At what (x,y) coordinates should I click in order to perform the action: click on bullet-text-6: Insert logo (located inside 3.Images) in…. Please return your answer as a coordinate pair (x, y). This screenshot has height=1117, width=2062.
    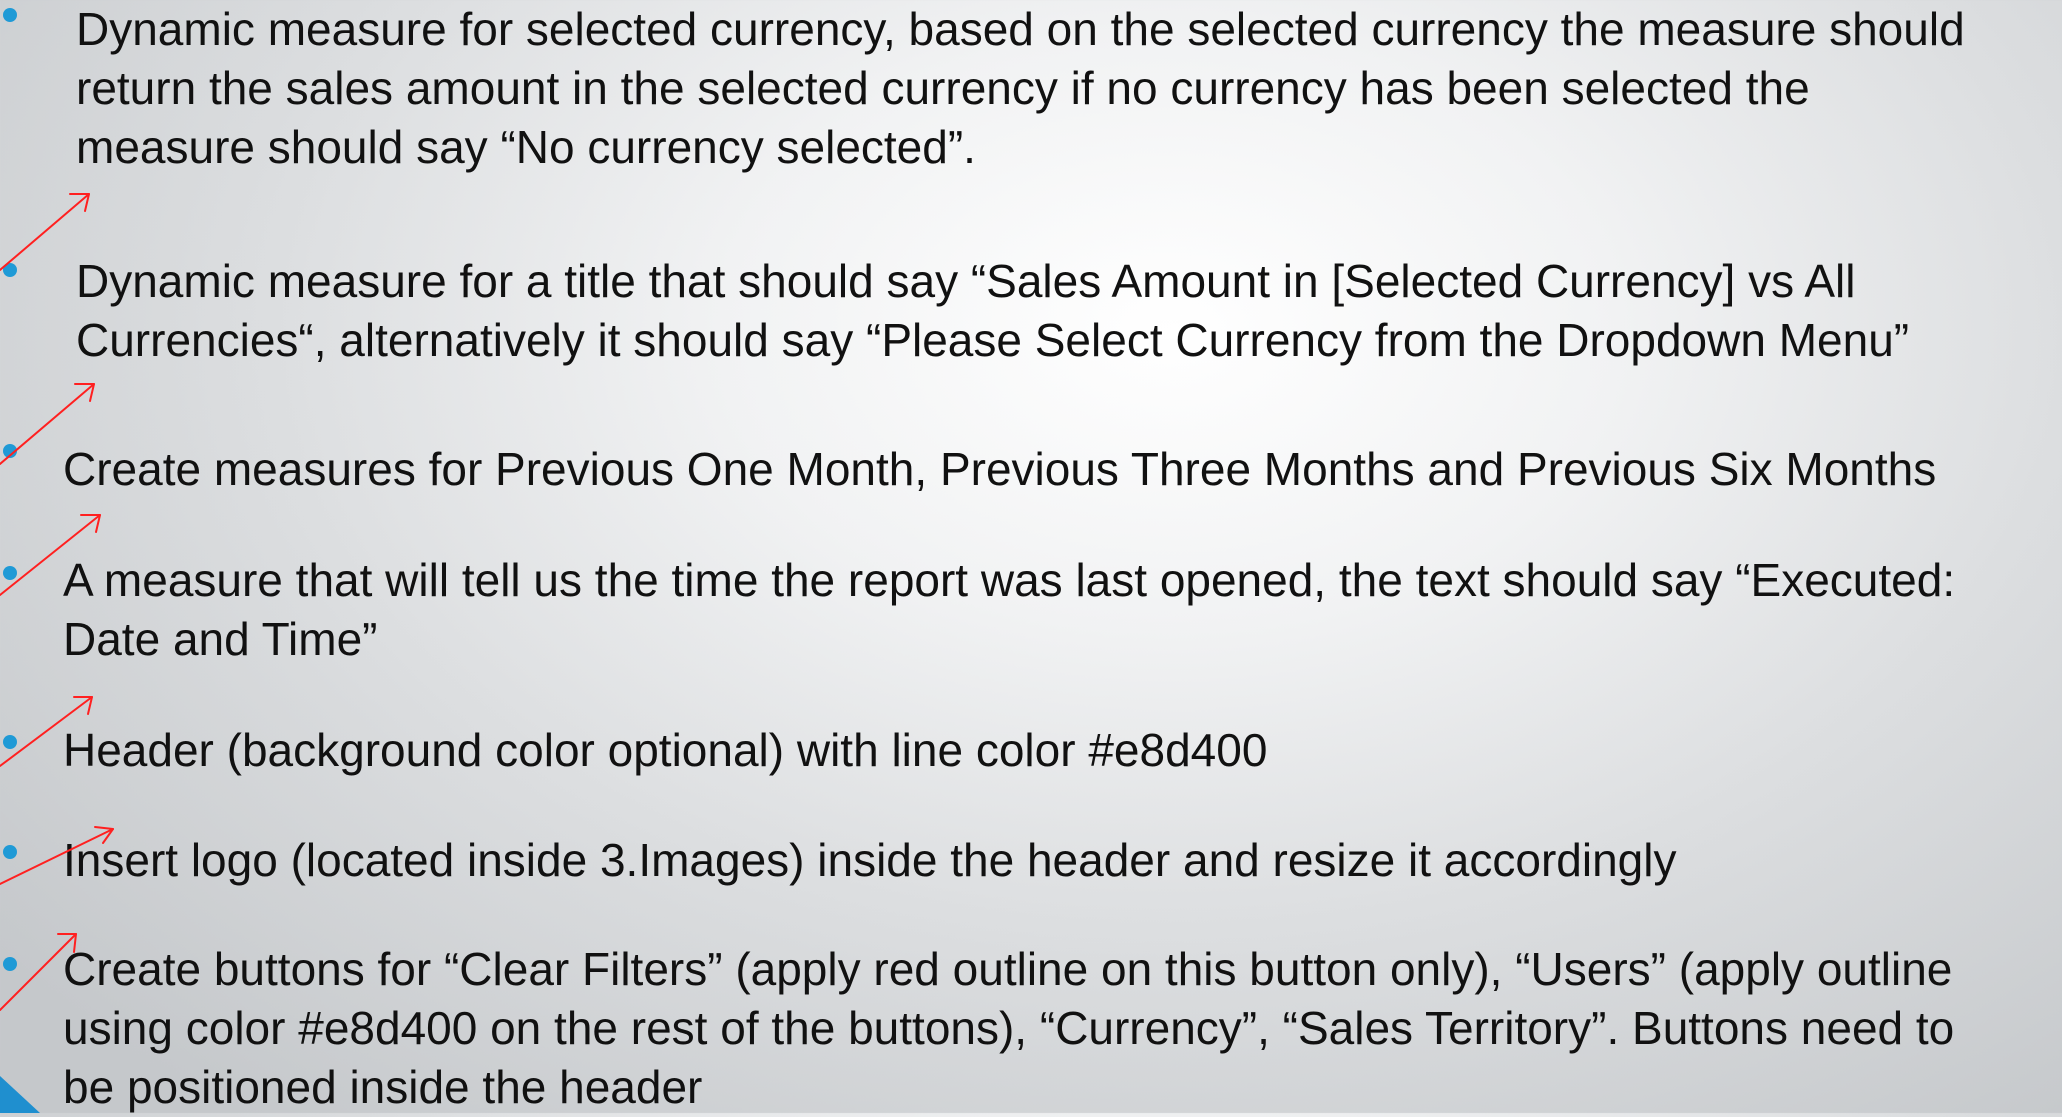
    Looking at the image, I should click on (869, 860).